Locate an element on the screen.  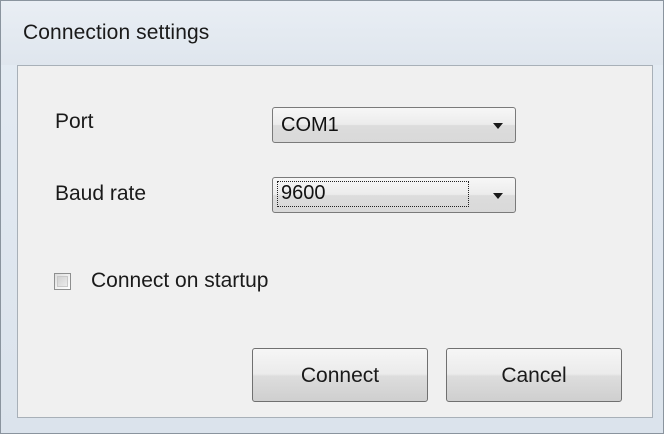
connect-button: Connect is located at coordinates (340, 375).